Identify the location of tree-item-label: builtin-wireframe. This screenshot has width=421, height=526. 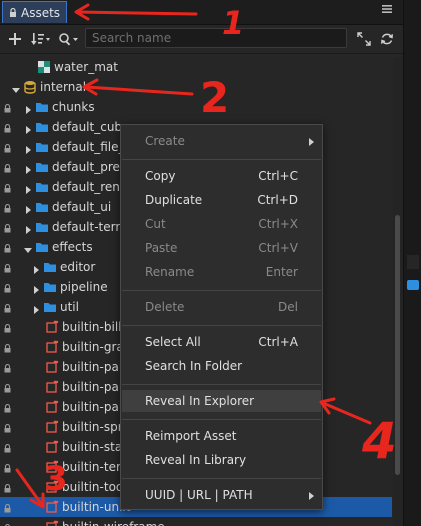
(113, 523).